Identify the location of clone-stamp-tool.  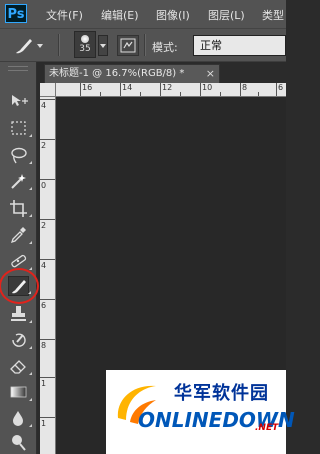
(20, 314).